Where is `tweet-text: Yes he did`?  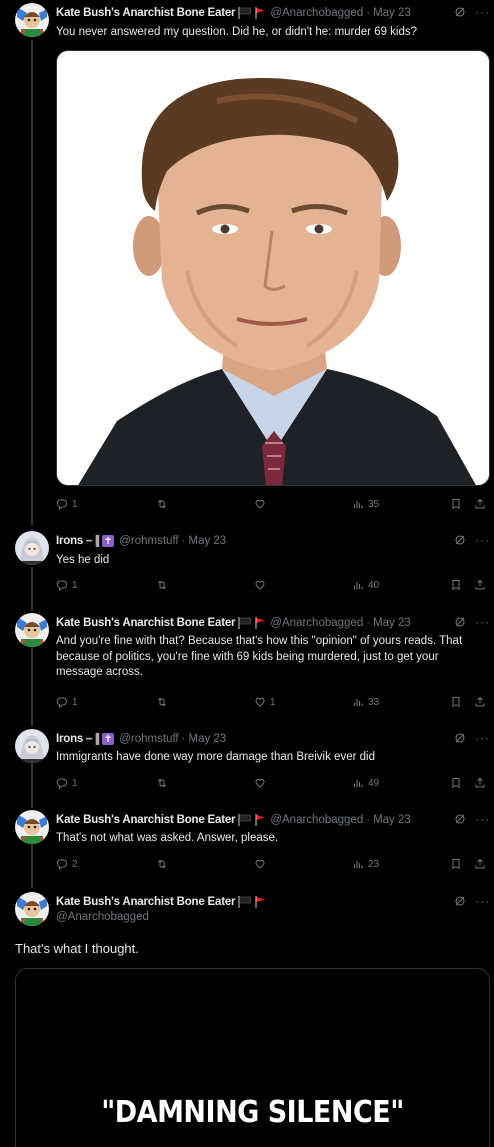 tweet-text: Yes he did is located at coordinates (83, 560).